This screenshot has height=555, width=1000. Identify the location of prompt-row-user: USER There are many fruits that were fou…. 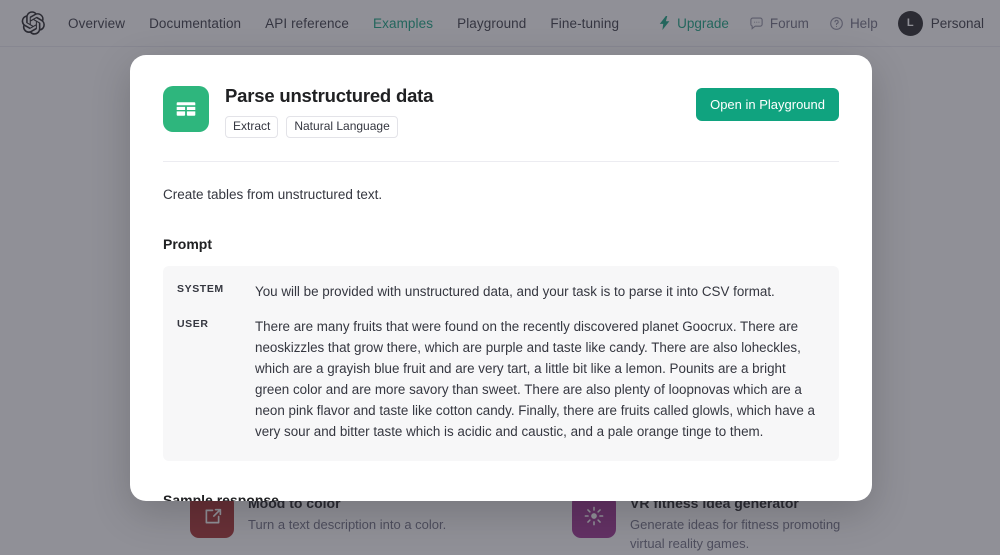
(499, 379).